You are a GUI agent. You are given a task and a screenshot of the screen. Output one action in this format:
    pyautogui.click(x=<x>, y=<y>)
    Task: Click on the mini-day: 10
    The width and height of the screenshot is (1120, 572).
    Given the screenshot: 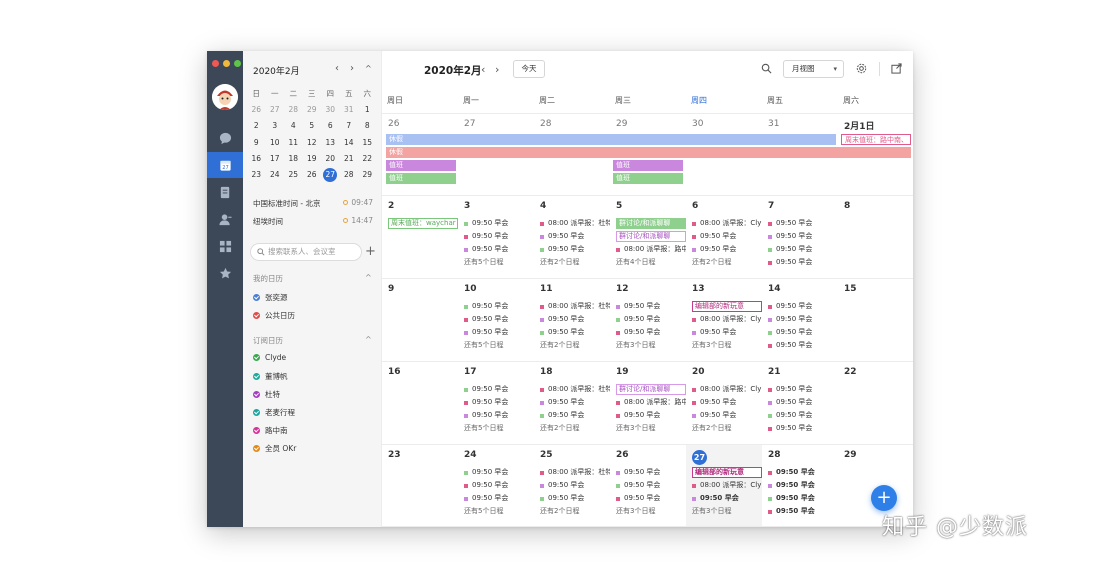 What is the action you would take?
    pyautogui.click(x=275, y=142)
    